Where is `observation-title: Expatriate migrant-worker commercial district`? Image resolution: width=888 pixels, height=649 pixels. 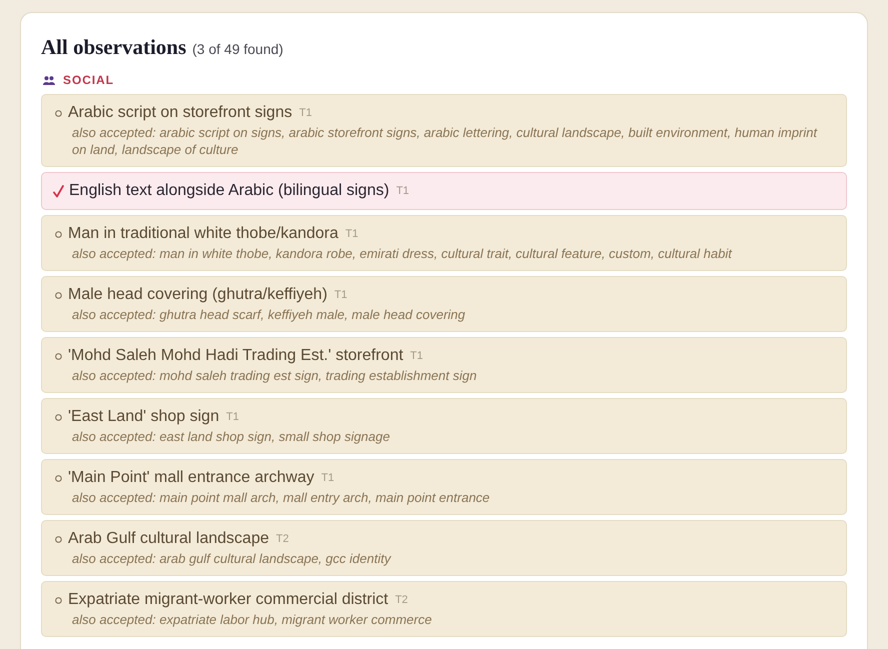
observation-title: Expatriate migrant-worker commercial district is located at coordinates (228, 600).